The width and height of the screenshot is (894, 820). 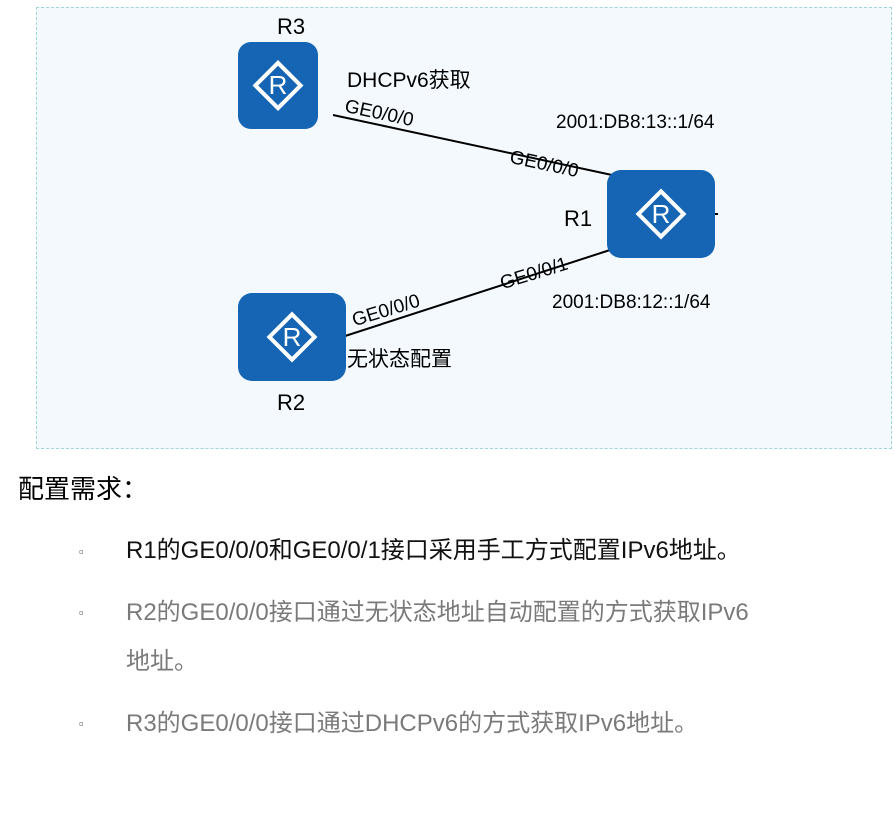 I want to click on router-r2-icon: R, so click(x=292, y=337).